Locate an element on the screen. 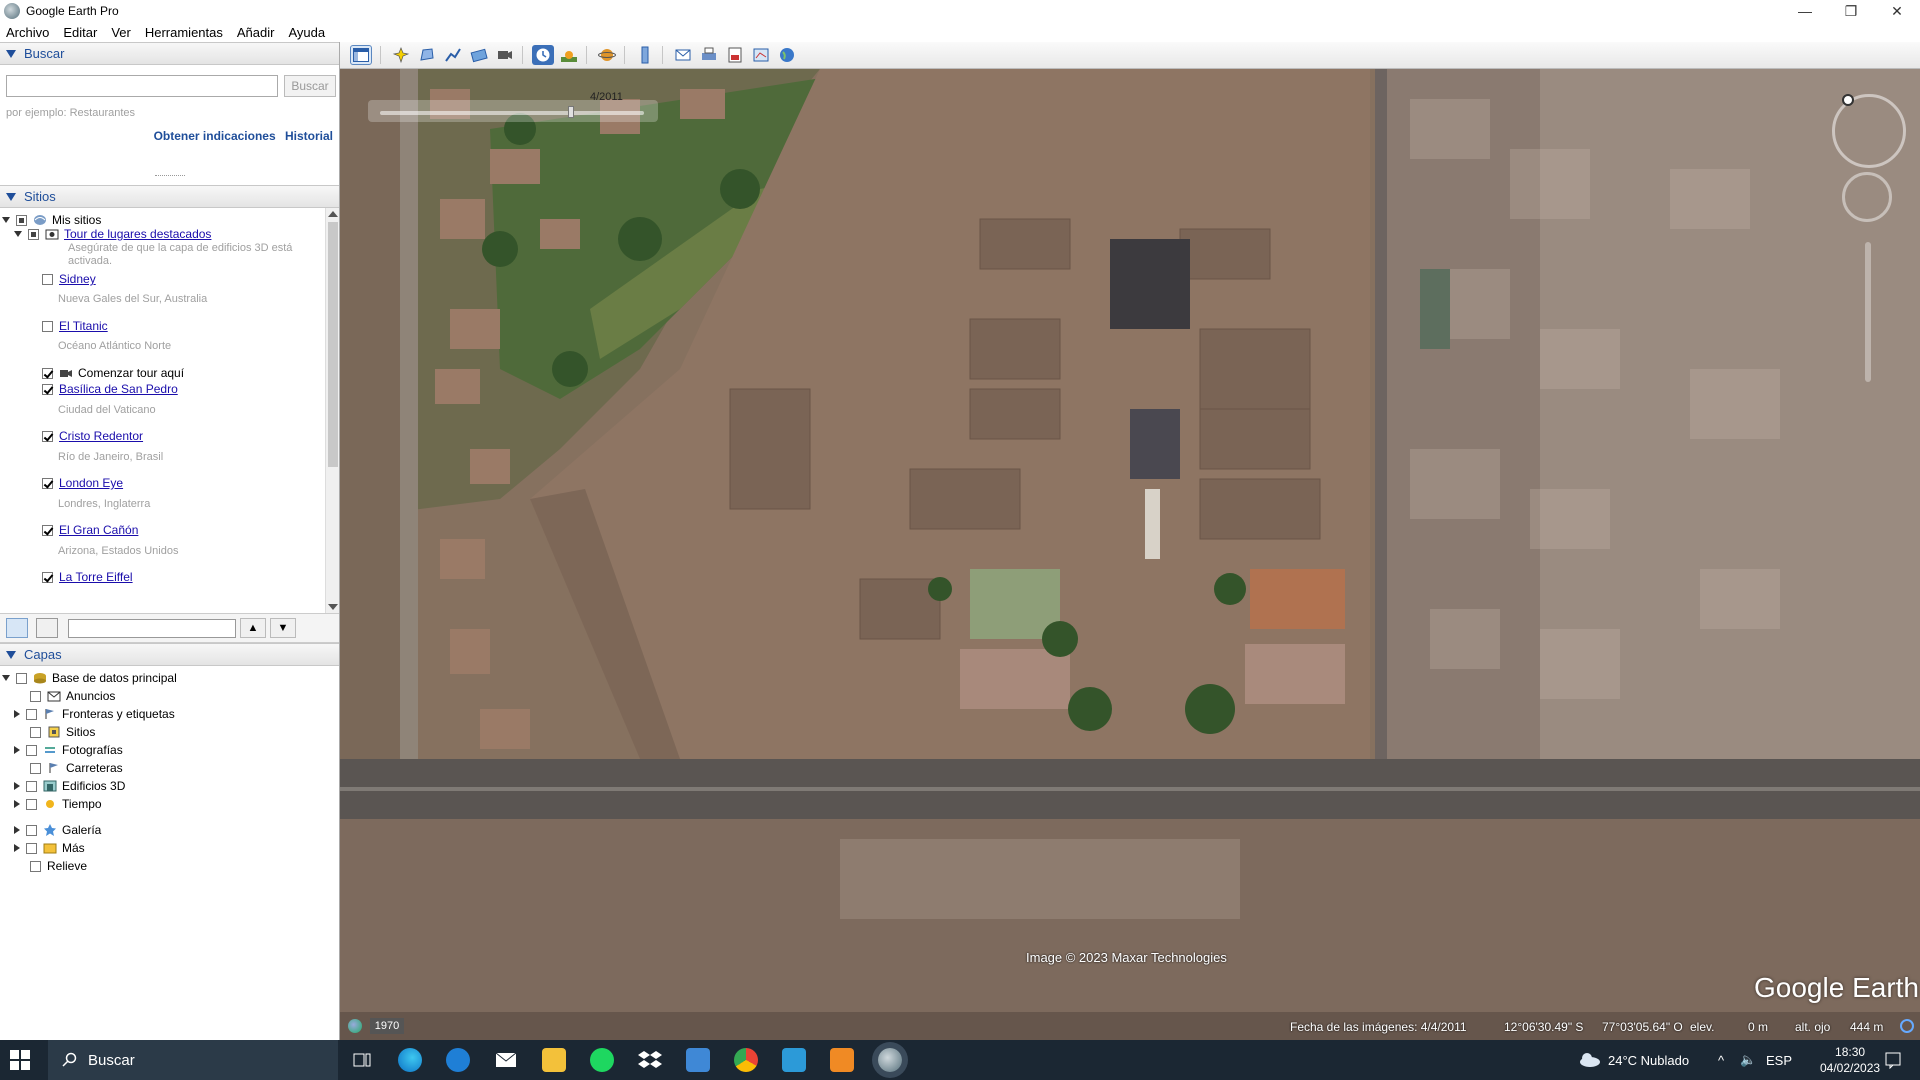  time-slider-knob is located at coordinates (571, 112).